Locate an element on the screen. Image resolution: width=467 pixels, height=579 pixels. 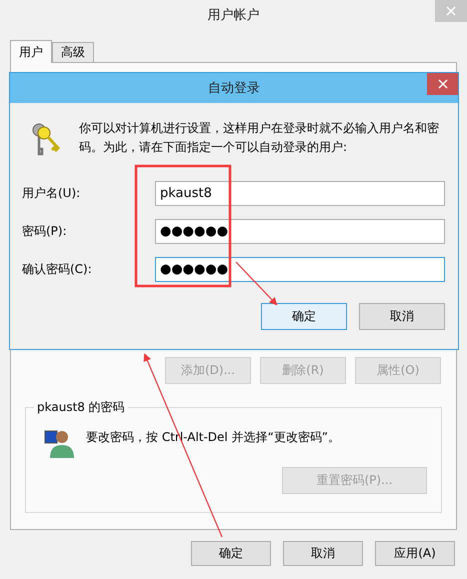
field-label: 密码(P): is located at coordinates (45, 231).